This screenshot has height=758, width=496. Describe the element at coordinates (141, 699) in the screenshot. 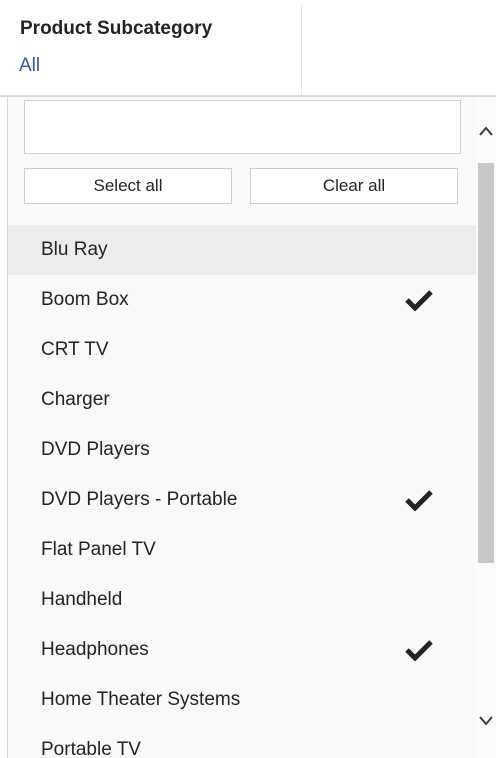

I see `list-item-label: Home Theater Systems` at that location.